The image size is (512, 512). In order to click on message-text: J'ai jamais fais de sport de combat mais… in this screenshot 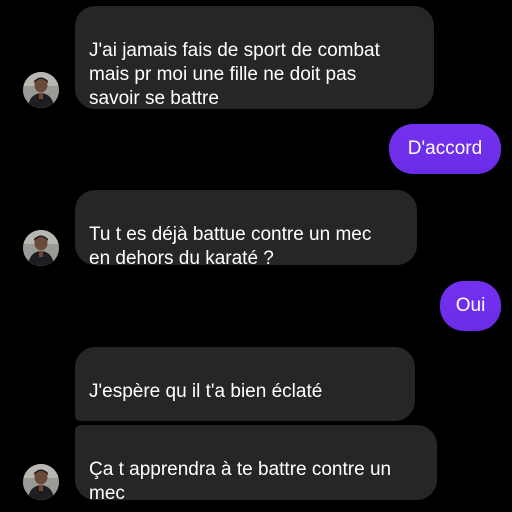, I will do `click(234, 74)`.